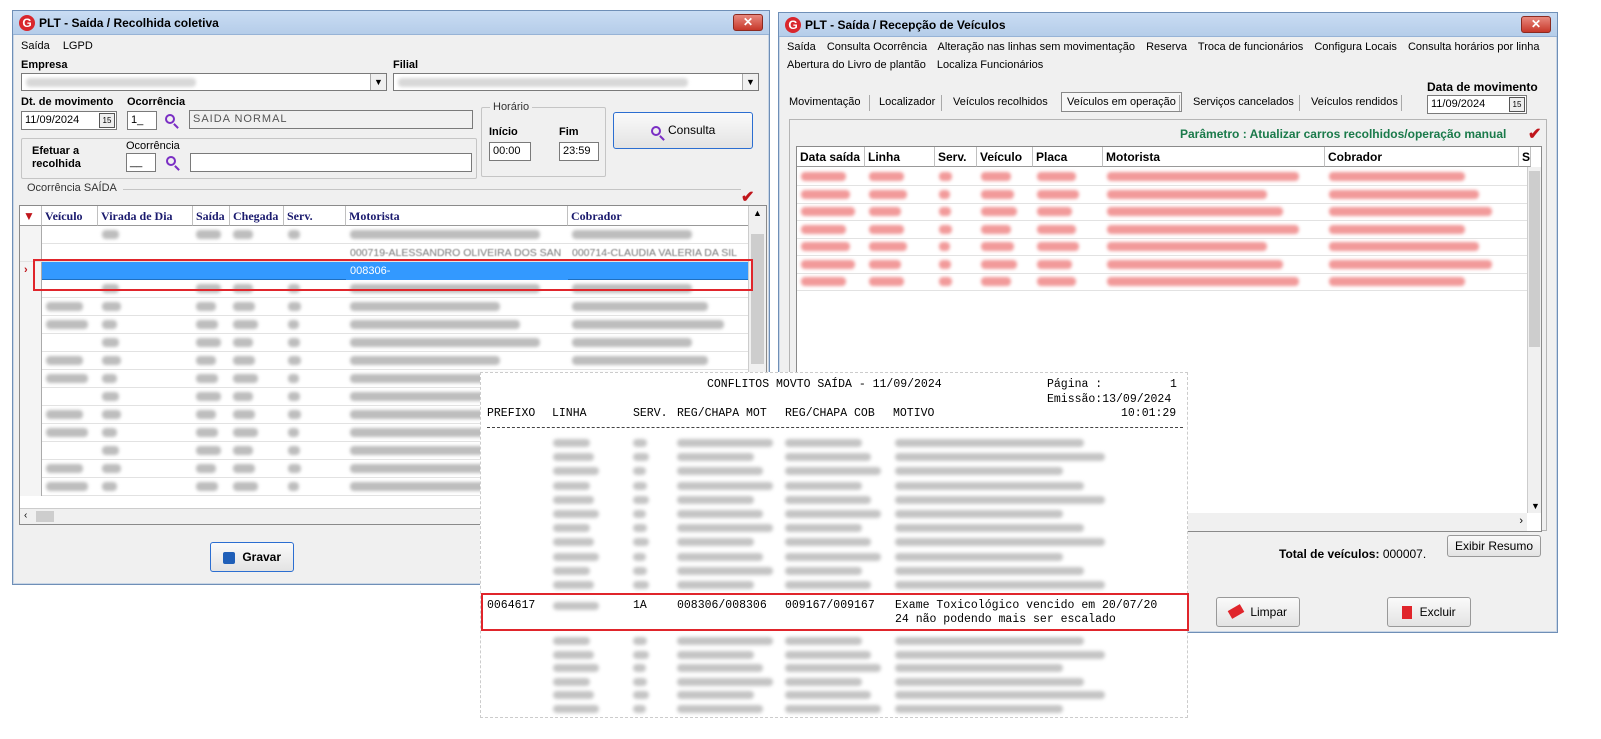  Describe the element at coordinates (1494, 546) in the screenshot. I see `exibir-resumo-button: Exibir Resumo` at that location.